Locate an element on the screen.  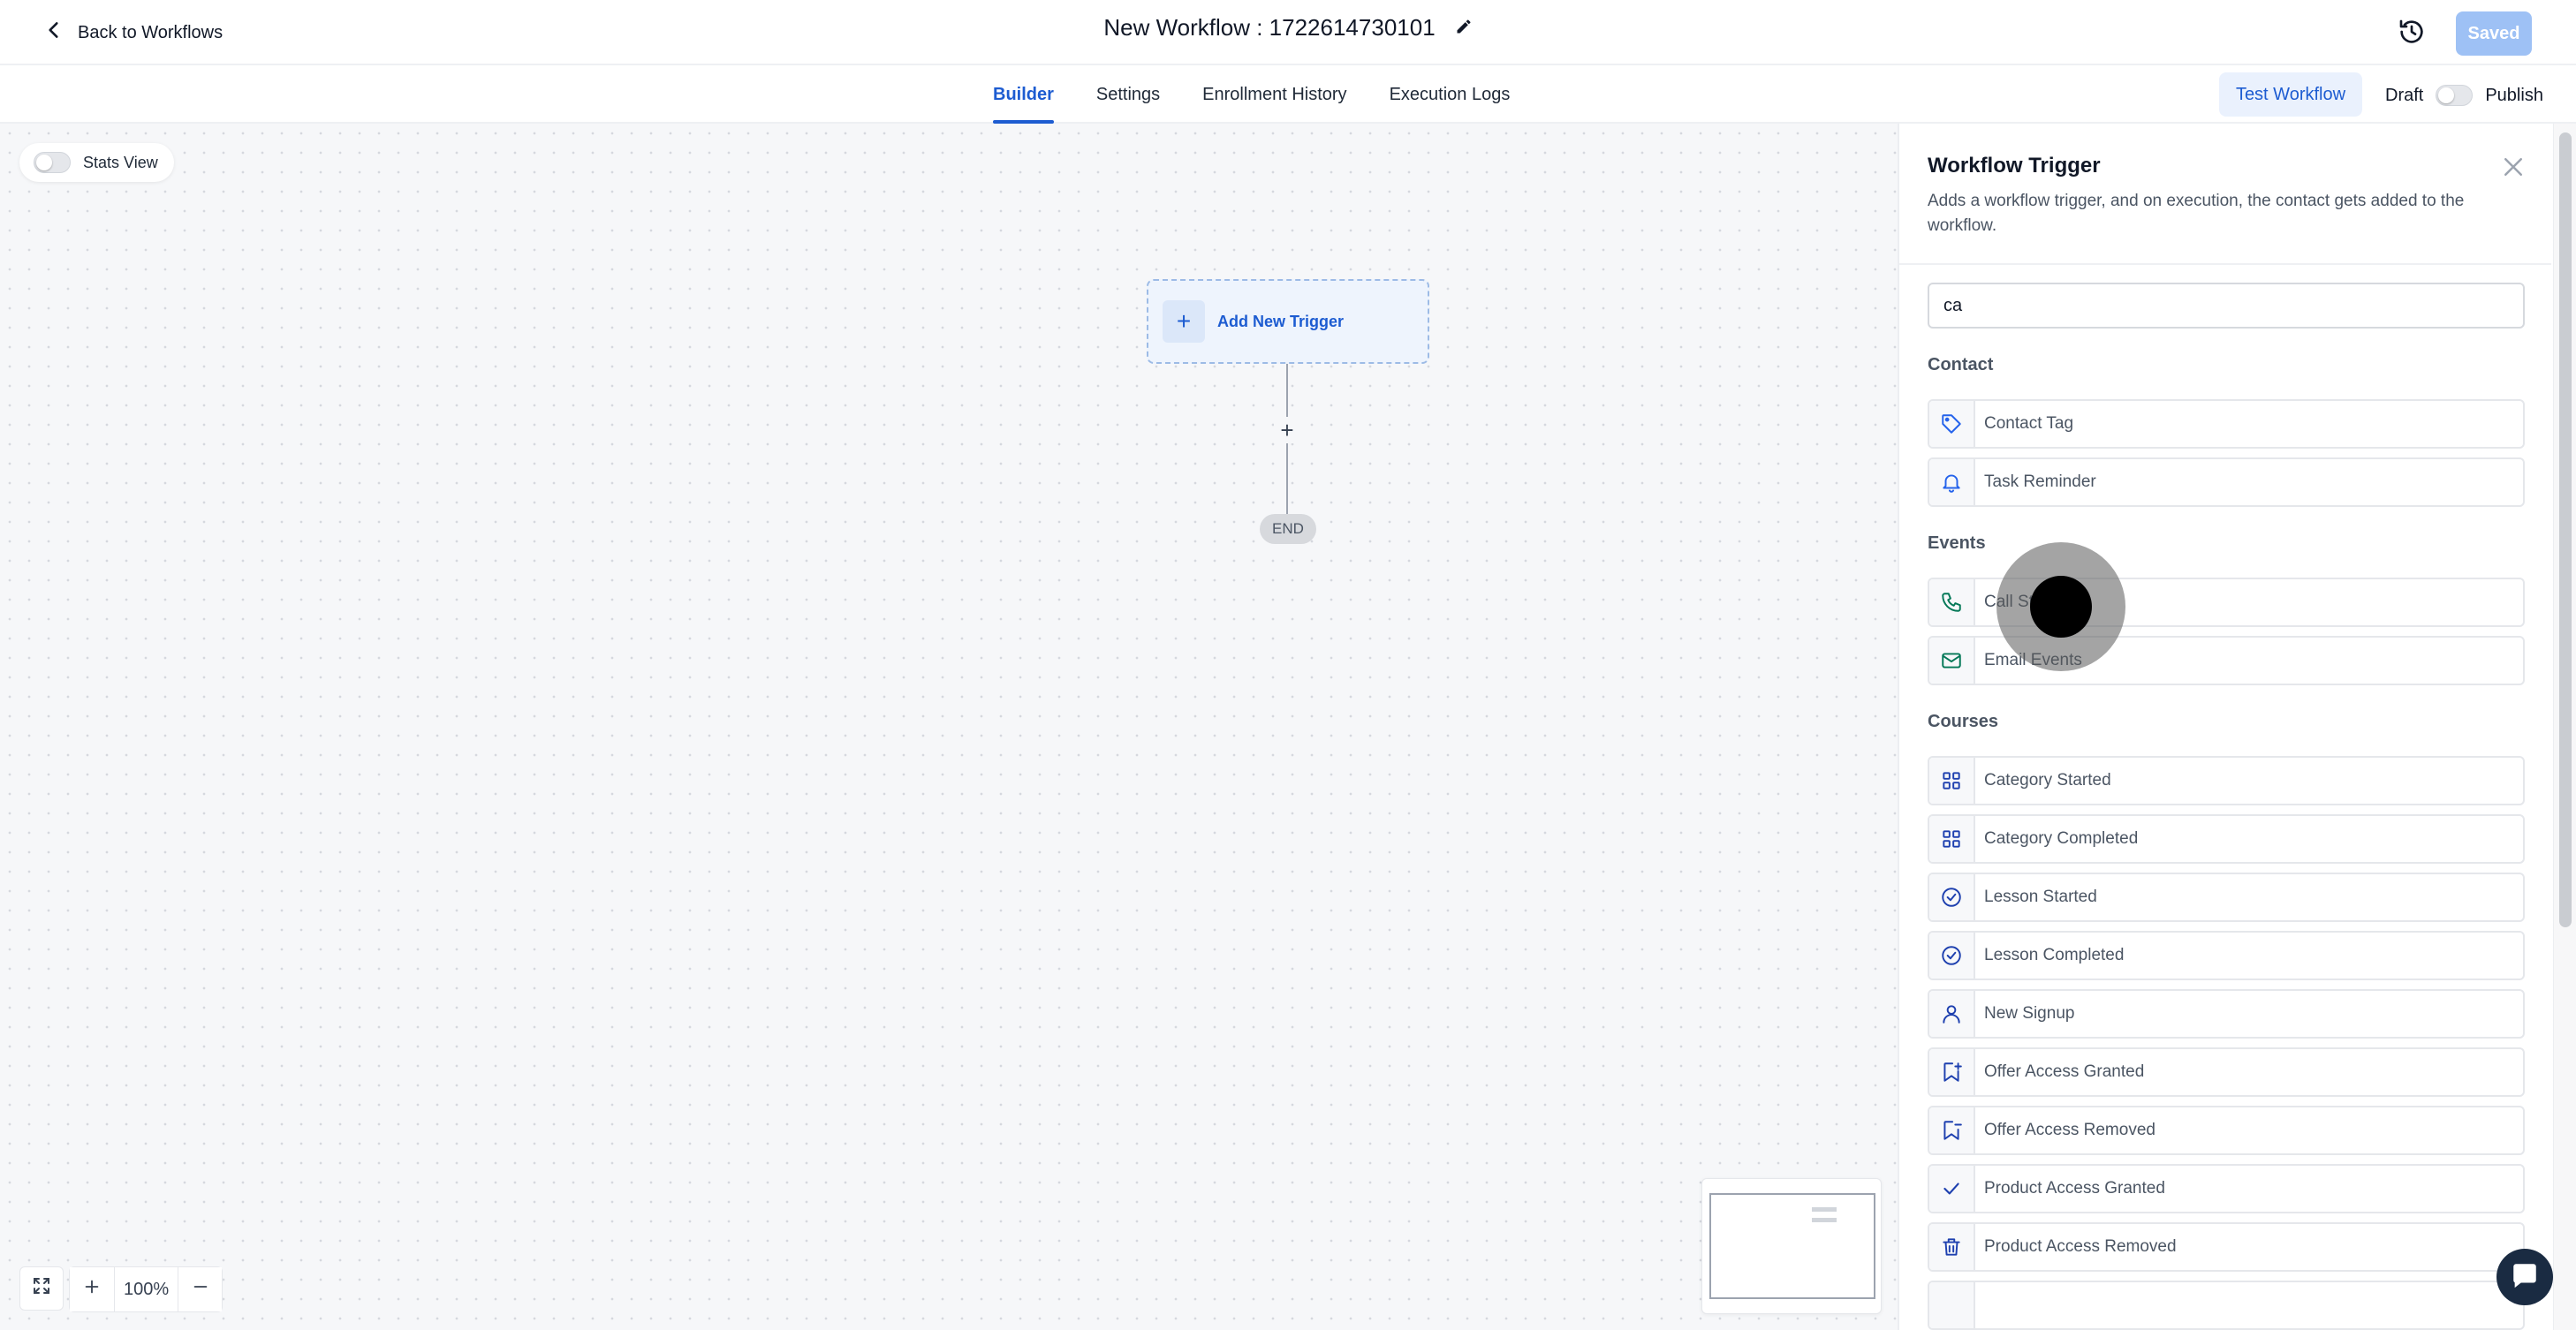
plus-icon: + is located at coordinates (1184, 321).